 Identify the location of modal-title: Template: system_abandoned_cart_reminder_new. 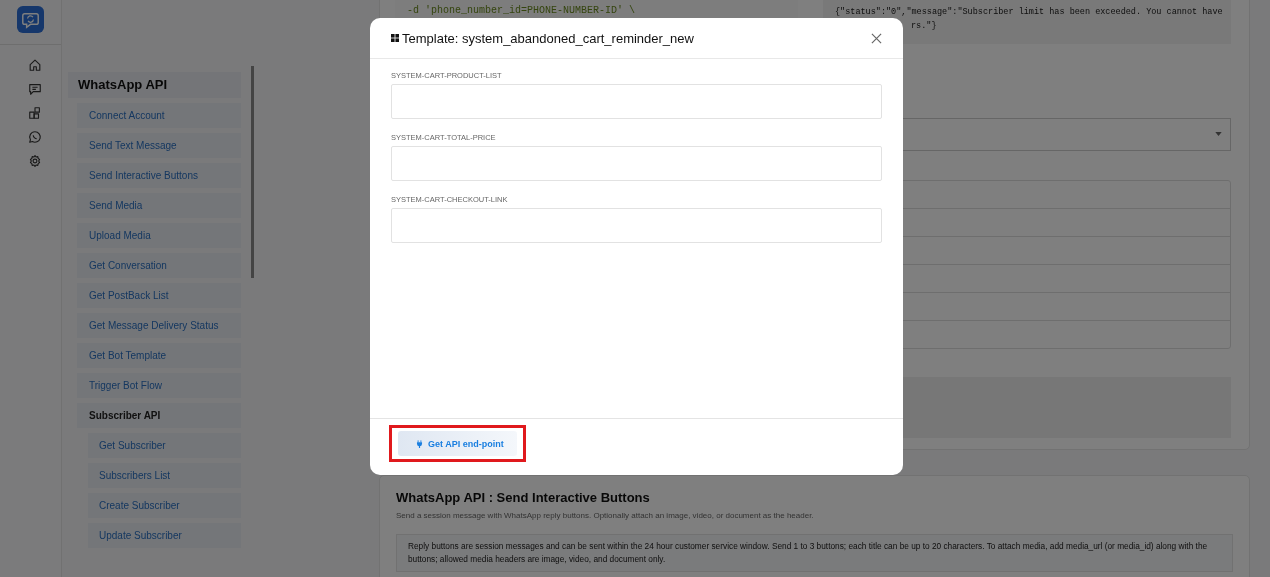
(548, 38).